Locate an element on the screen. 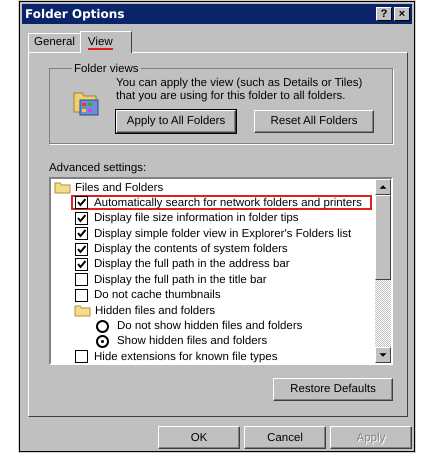 This screenshot has height=453, width=427. checkbox-option: Display the full path in the address bar is located at coordinates (185, 264).